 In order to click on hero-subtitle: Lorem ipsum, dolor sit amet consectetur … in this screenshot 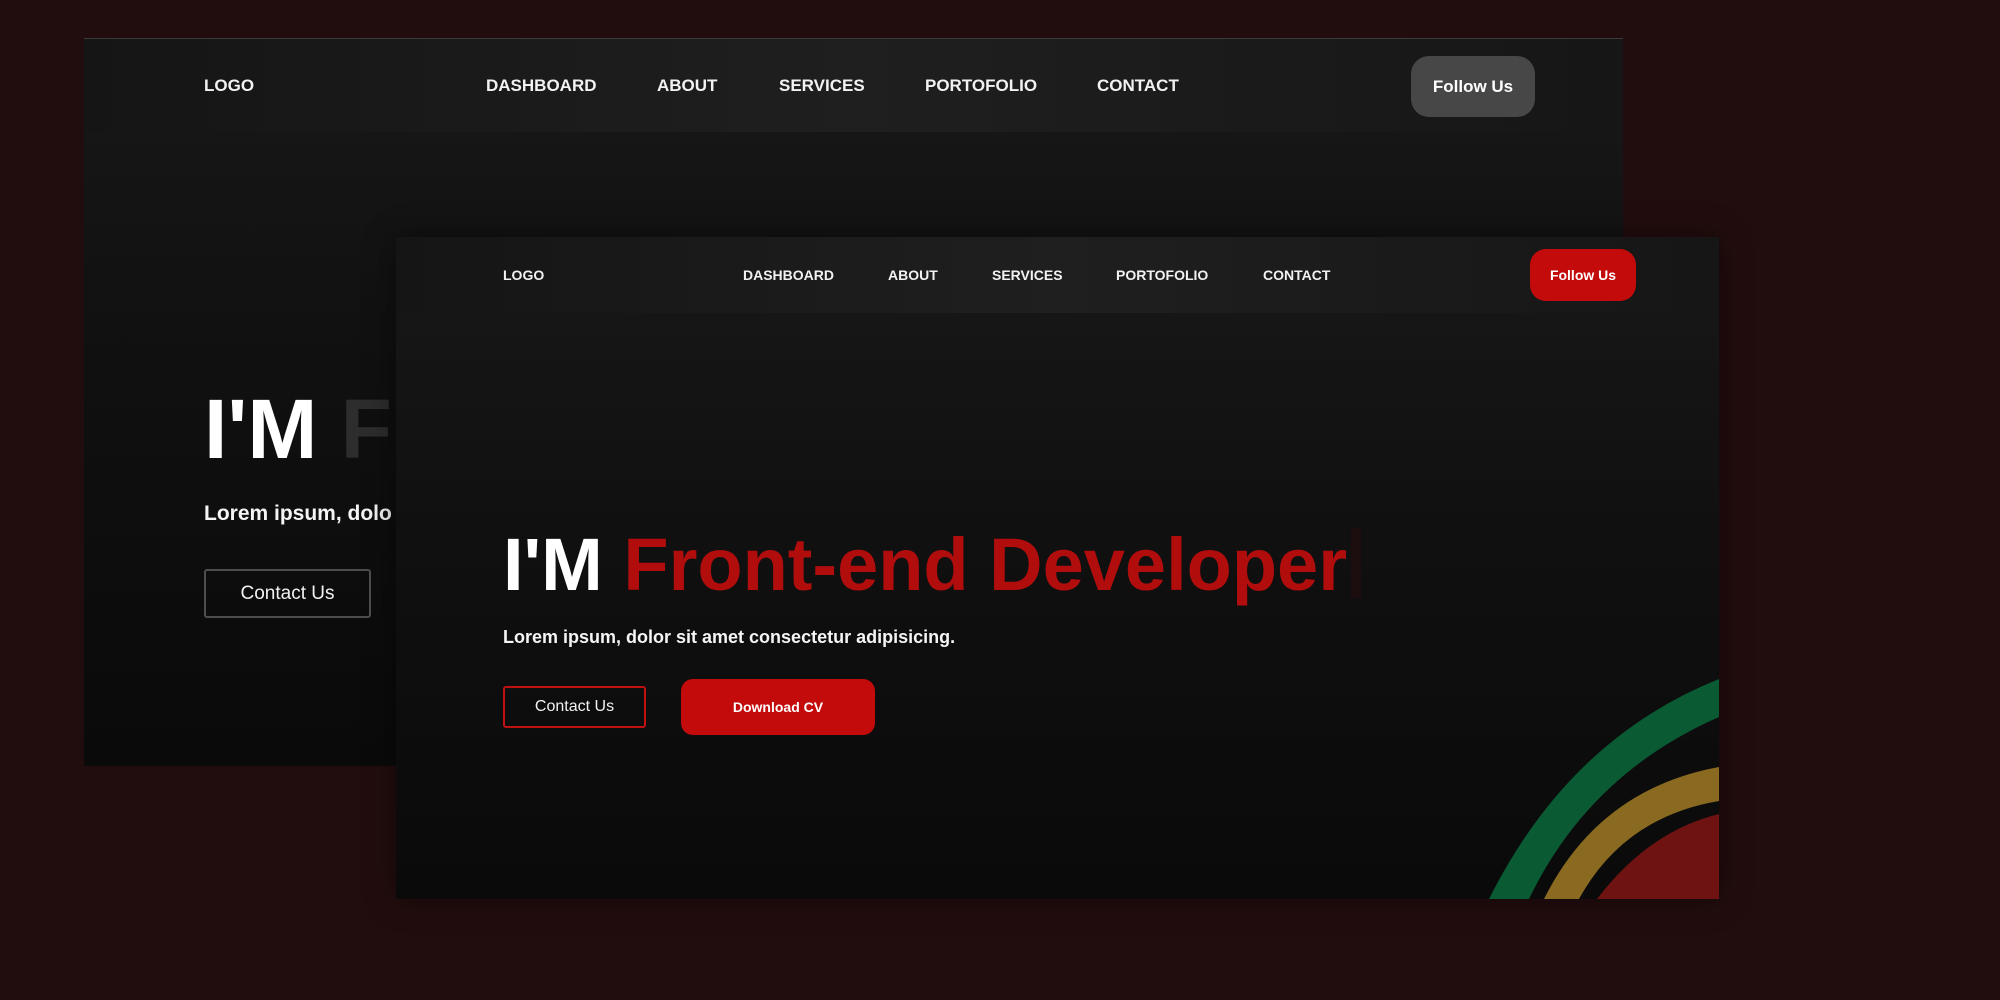, I will do `click(729, 637)`.